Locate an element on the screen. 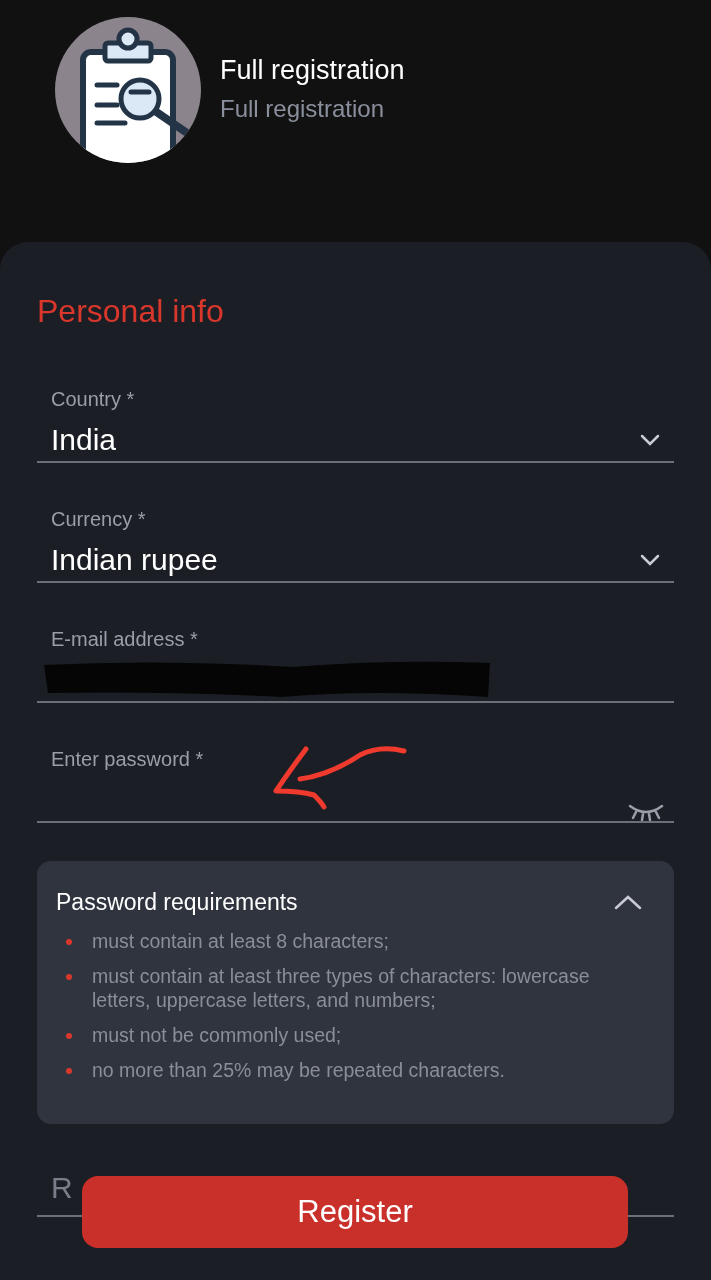 The width and height of the screenshot is (711, 1280). field-label: R is located at coordinates (62, 1188).